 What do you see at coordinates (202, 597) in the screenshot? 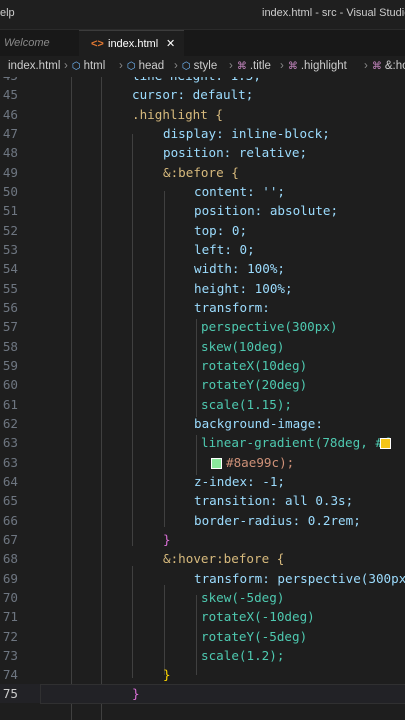
I see `code-line: 70 skew(-5deg)` at bounding box center [202, 597].